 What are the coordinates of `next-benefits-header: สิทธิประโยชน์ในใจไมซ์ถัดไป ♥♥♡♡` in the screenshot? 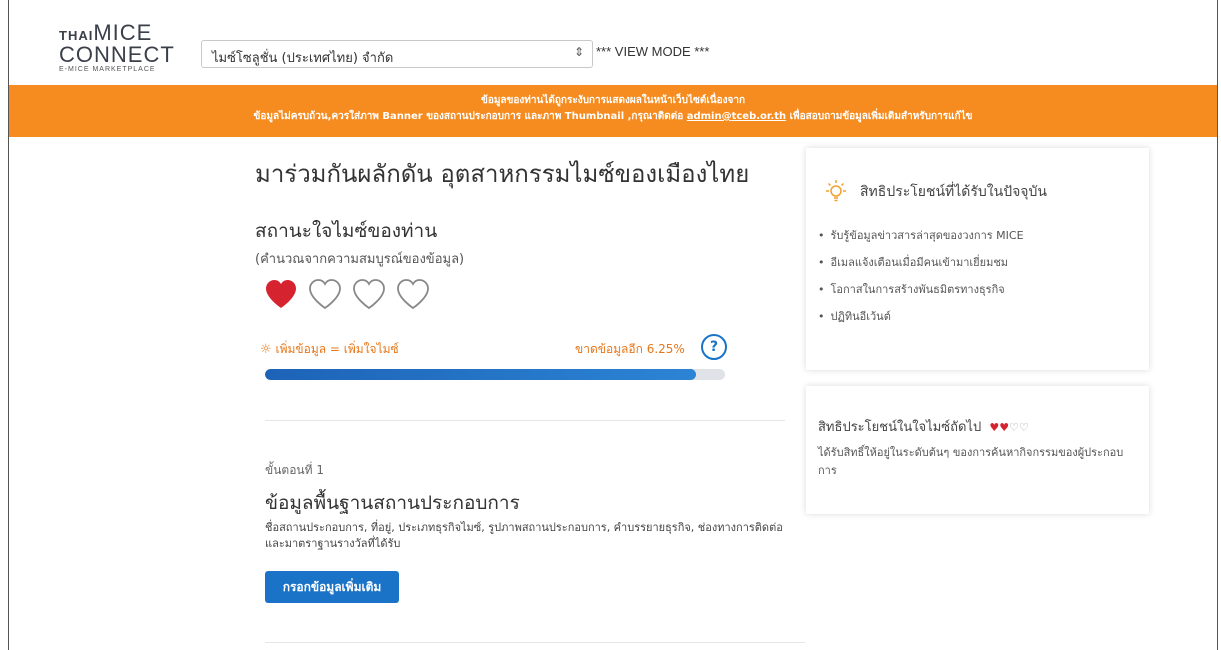 It's located at (923, 426).